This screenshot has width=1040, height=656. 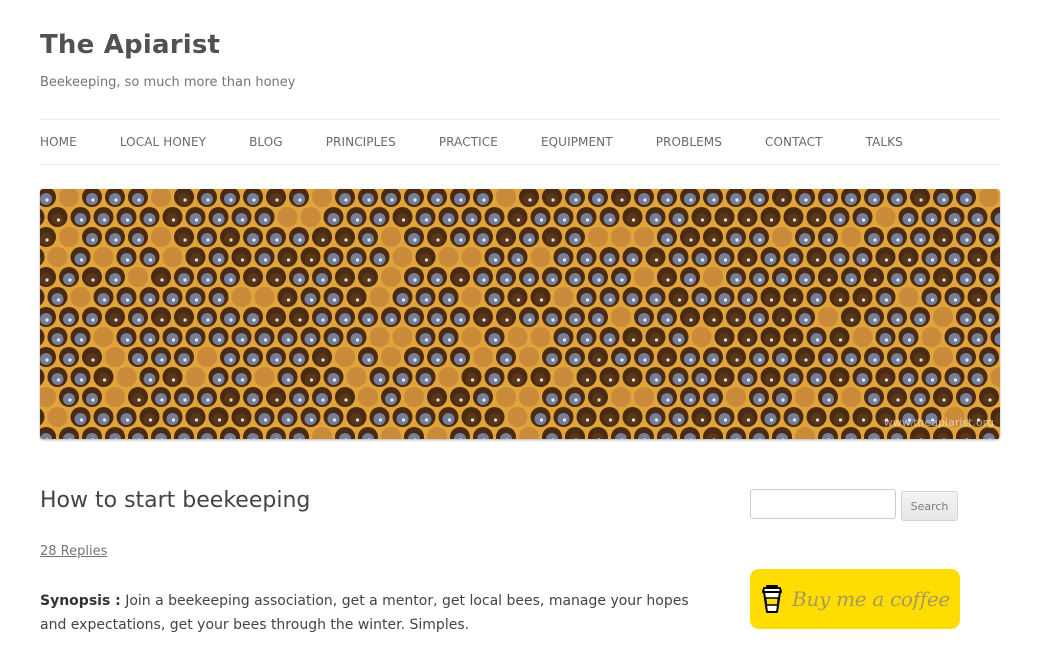 I want to click on image-watermark: www.theapiarist.org, so click(x=938, y=422).